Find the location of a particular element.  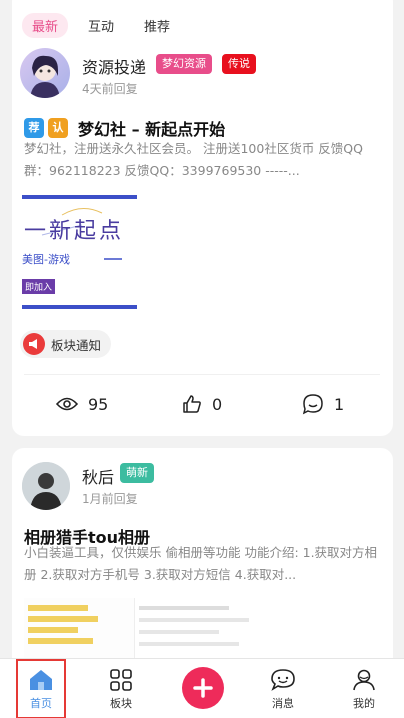

level-badge: 萌新 is located at coordinates (137, 473).